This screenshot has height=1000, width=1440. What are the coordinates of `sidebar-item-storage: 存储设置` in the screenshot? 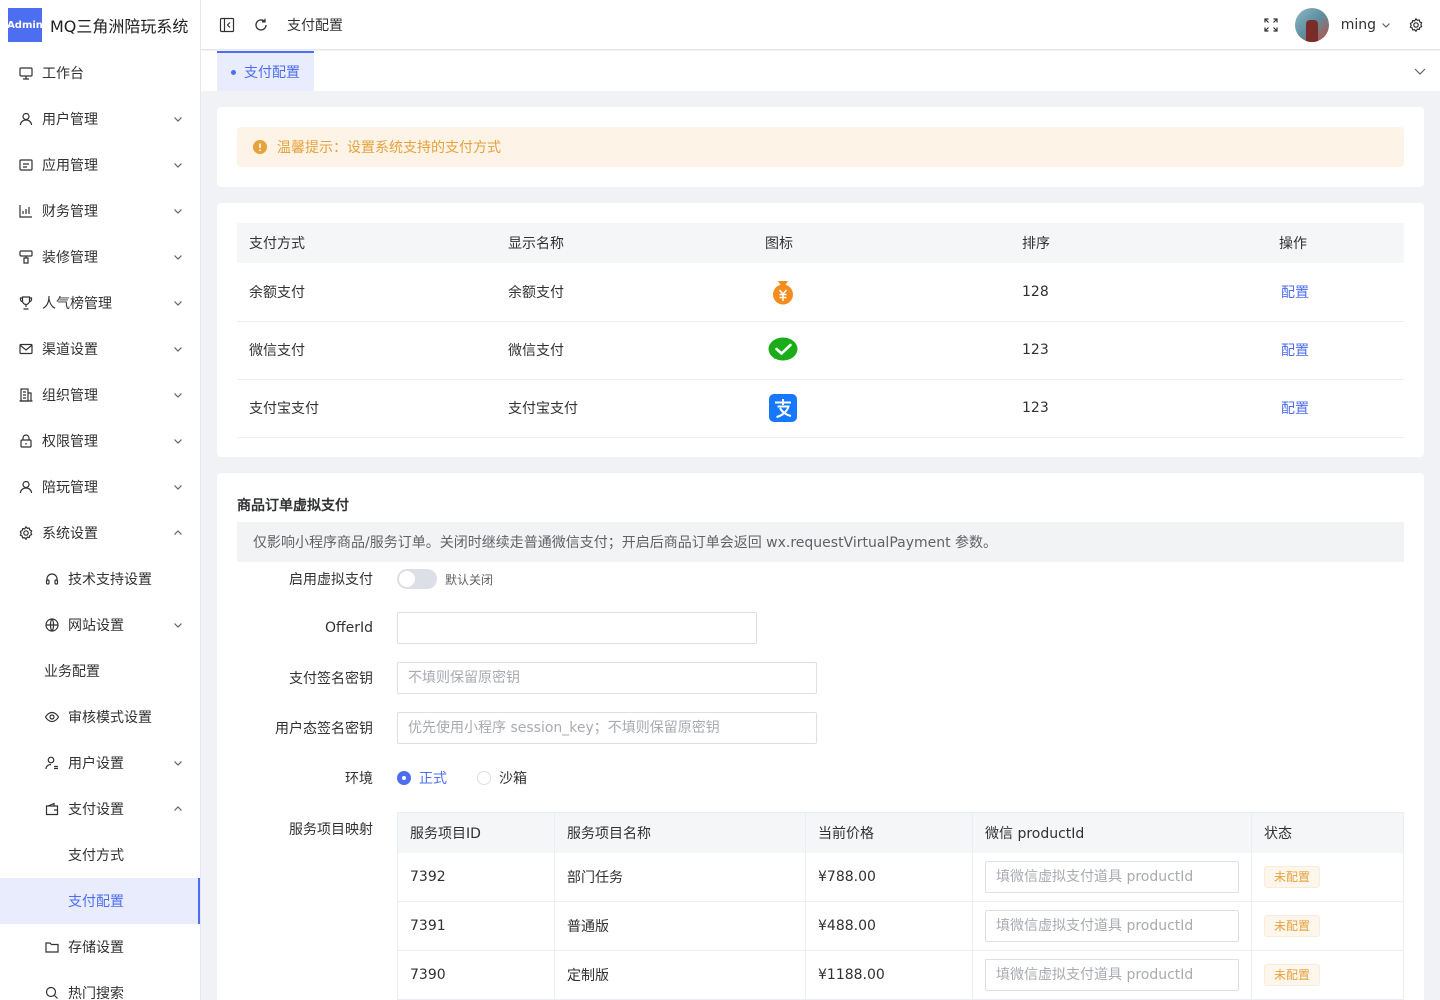 It's located at (100, 947).